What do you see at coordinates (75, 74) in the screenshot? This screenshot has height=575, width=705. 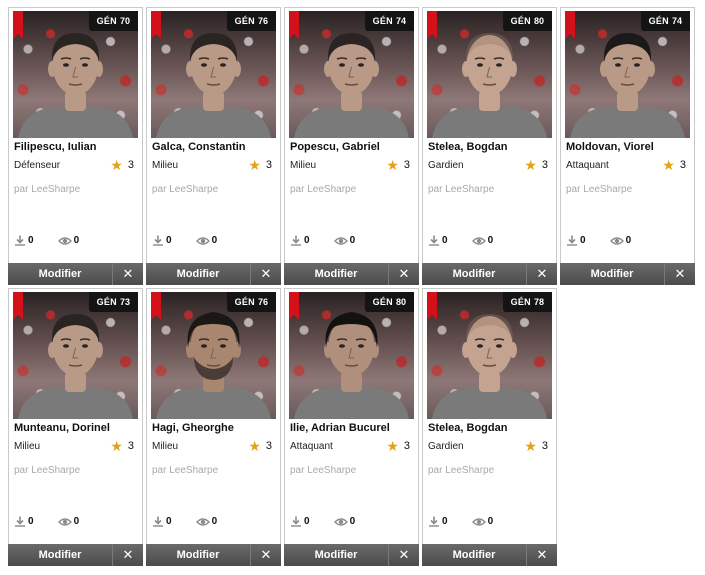 I see `player-portrait: GÉN 70` at bounding box center [75, 74].